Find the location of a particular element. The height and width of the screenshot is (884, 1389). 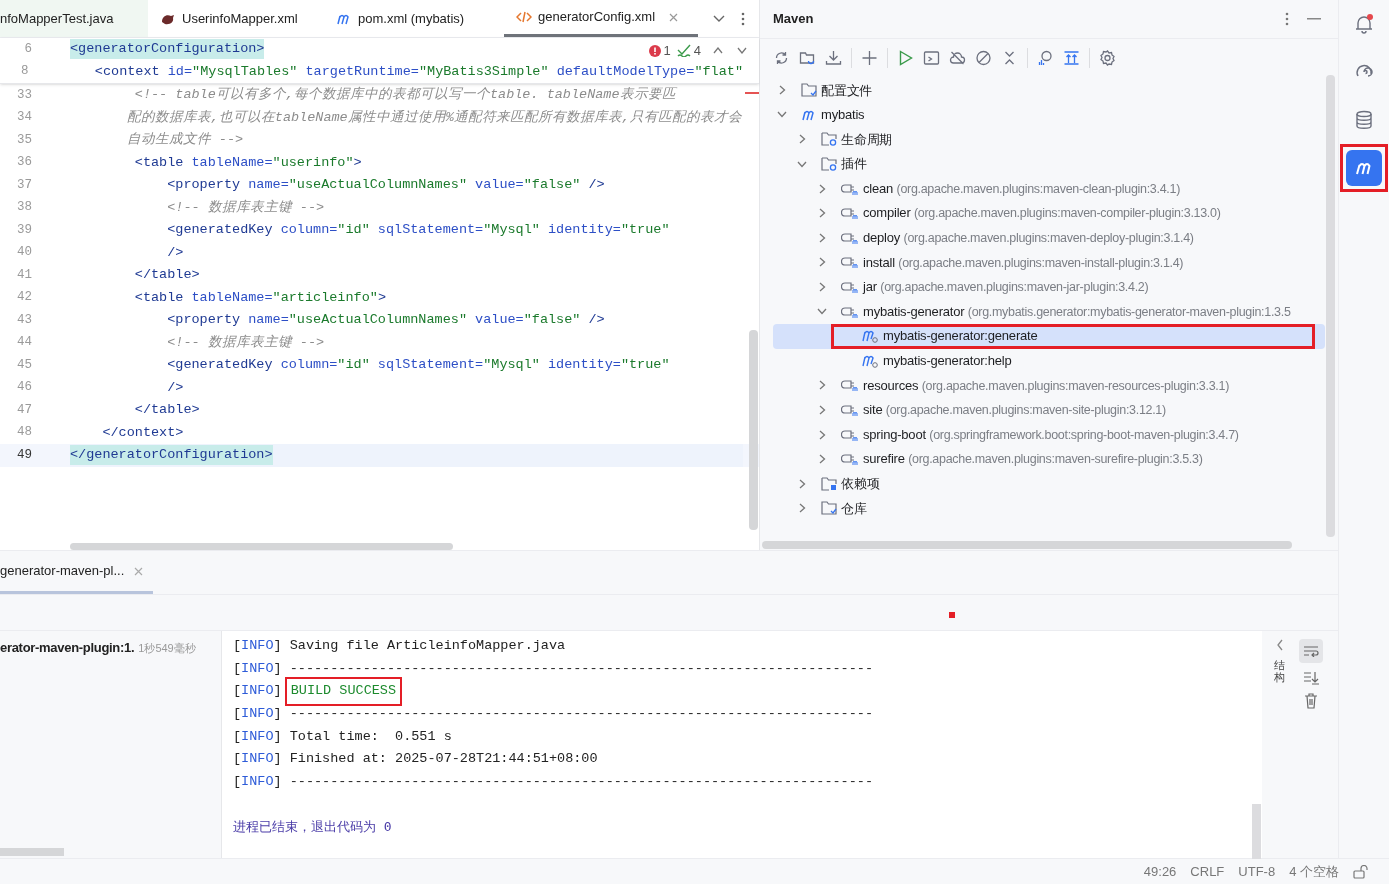

code-line: 配的数据库表,也可以在tableName属性中通过使用%通配符来匹配所有数据库表,只有匹配的表才会 is located at coordinates (434, 117).